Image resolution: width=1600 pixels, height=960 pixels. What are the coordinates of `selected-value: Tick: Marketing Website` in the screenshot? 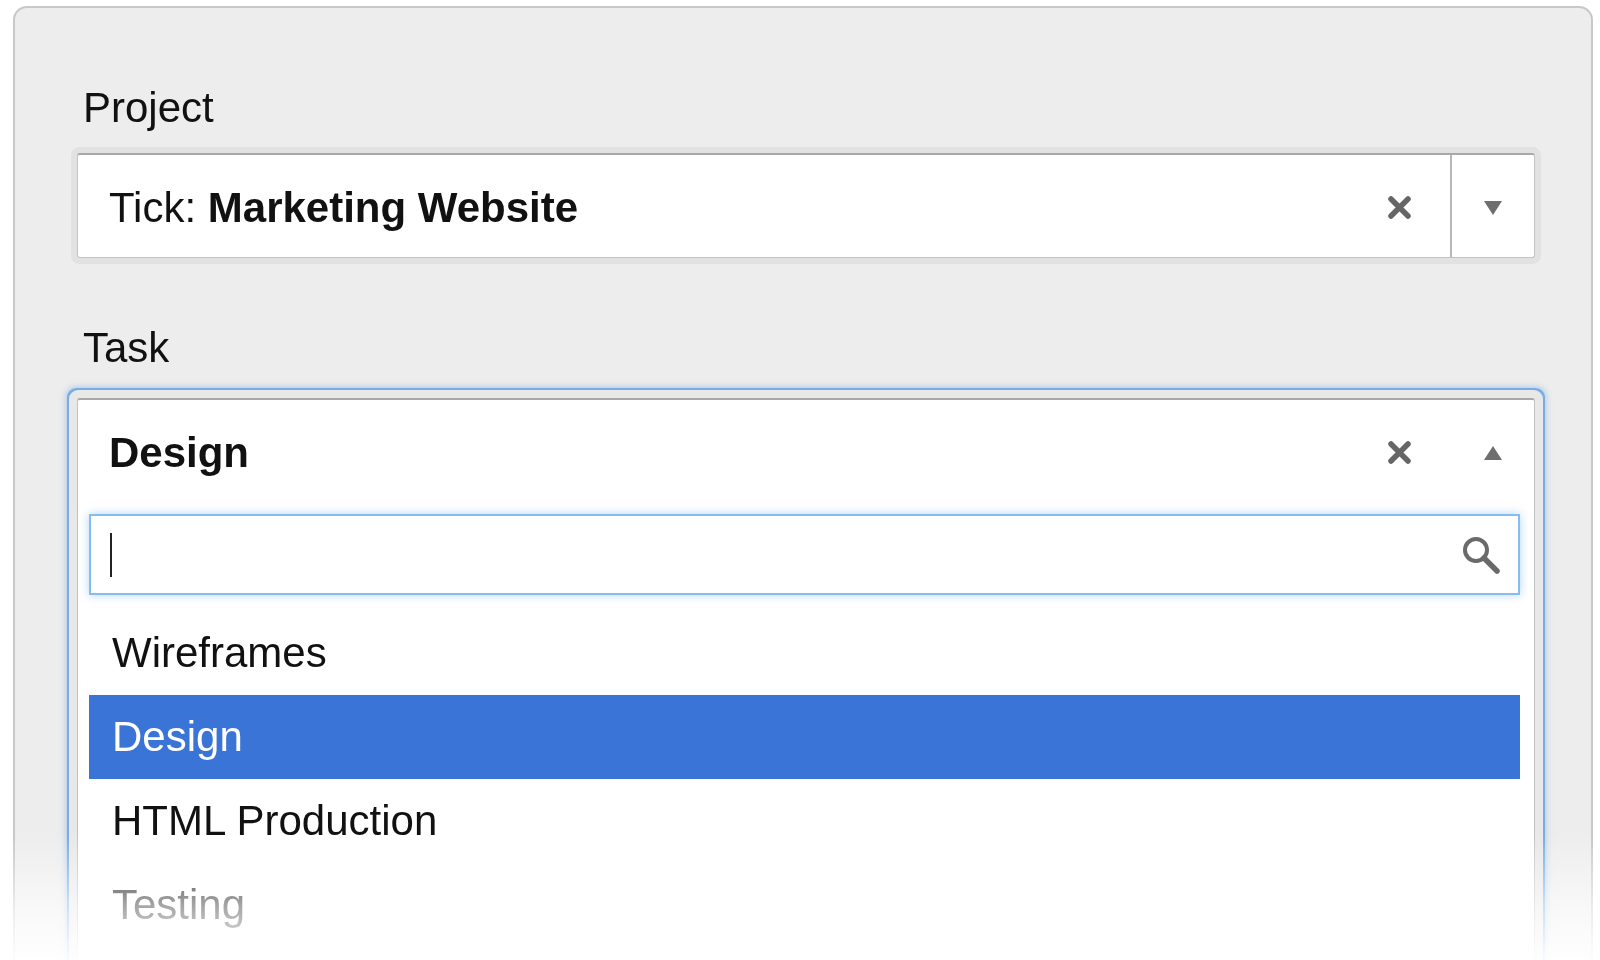 It's located at (344, 207).